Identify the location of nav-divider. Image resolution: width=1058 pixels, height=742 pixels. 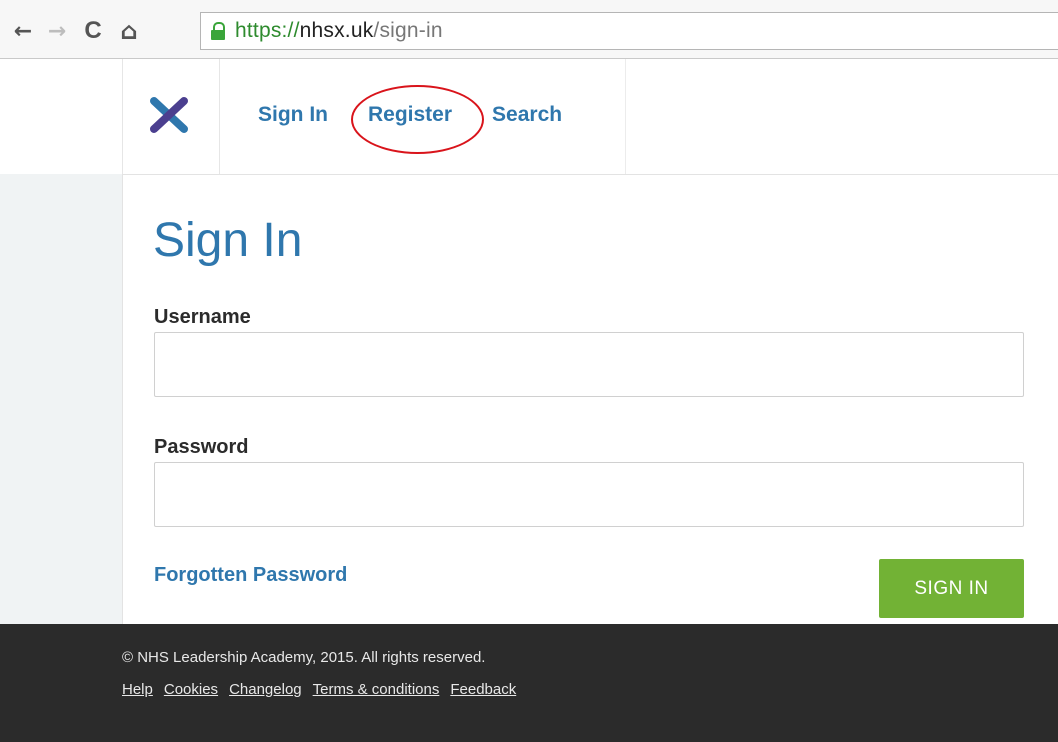
(625, 116).